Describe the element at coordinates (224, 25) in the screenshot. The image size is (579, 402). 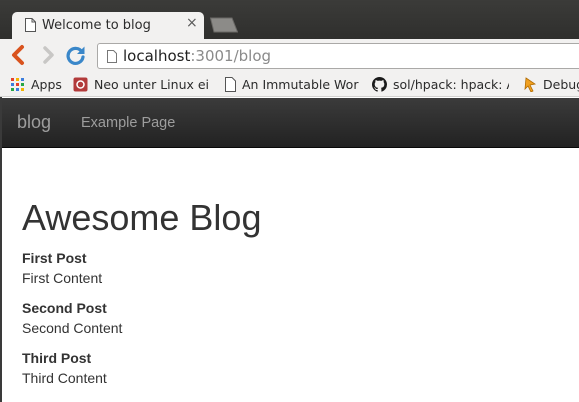
I see `new-tab-icon` at that location.